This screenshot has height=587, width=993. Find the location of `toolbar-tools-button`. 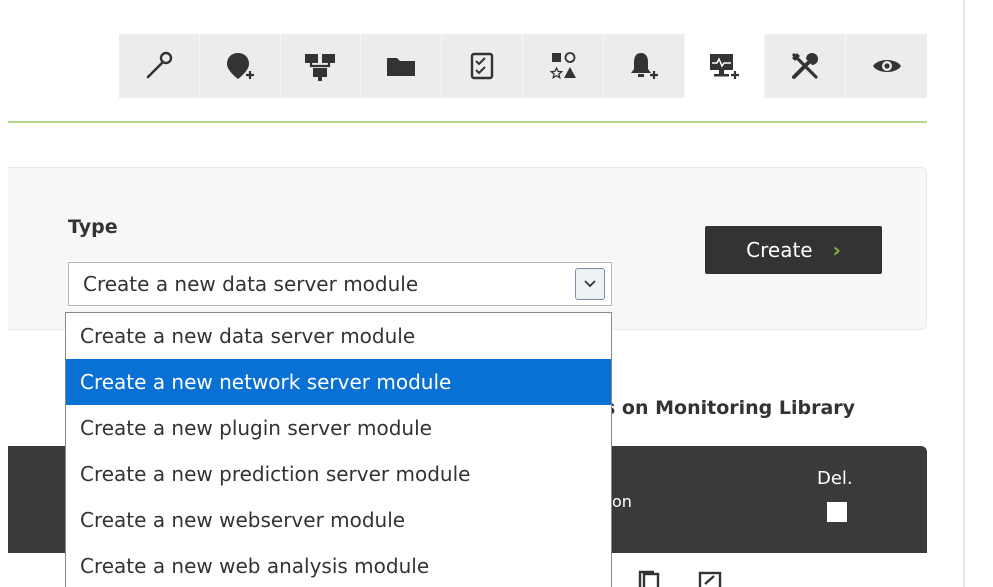

toolbar-tools-button is located at coordinates (806, 66).